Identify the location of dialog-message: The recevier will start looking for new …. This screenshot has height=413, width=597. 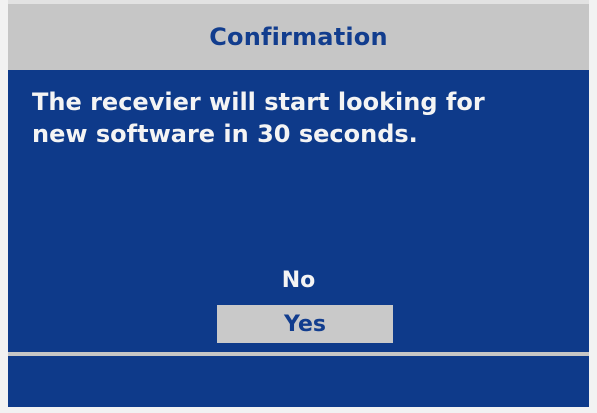
(258, 118).